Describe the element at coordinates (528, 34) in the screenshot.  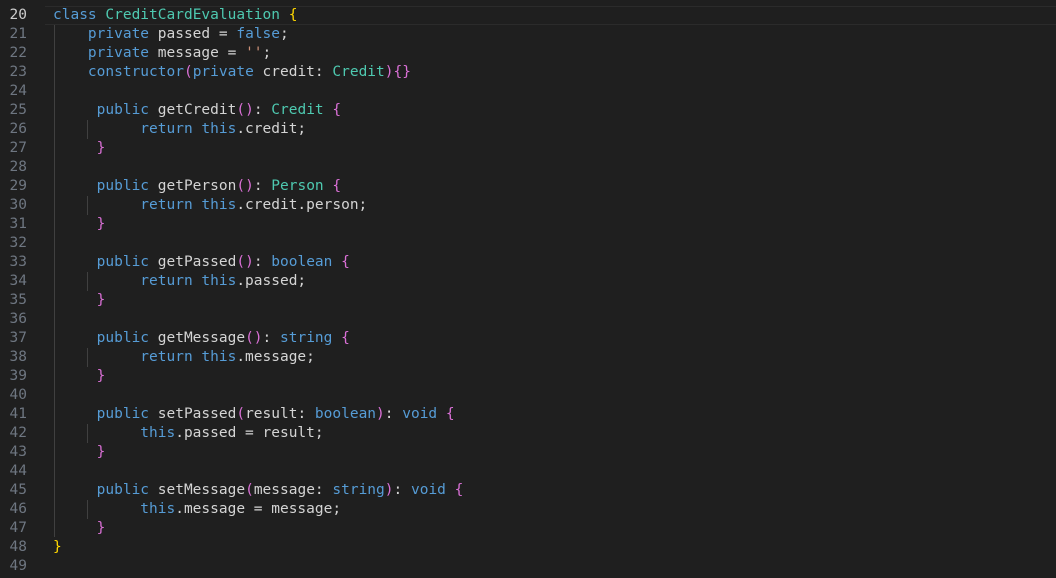
I see `code-line: 21 private passed = false;` at that location.